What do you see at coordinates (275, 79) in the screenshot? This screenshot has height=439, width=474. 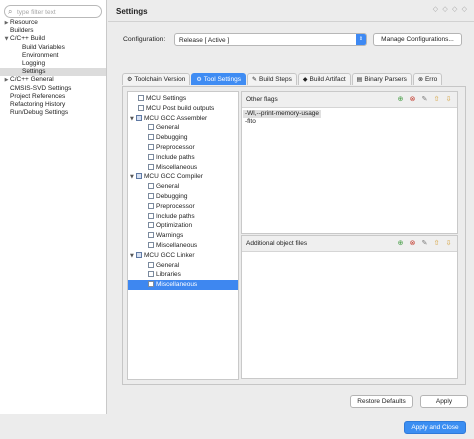 I see `tab-label: Build Steps` at bounding box center [275, 79].